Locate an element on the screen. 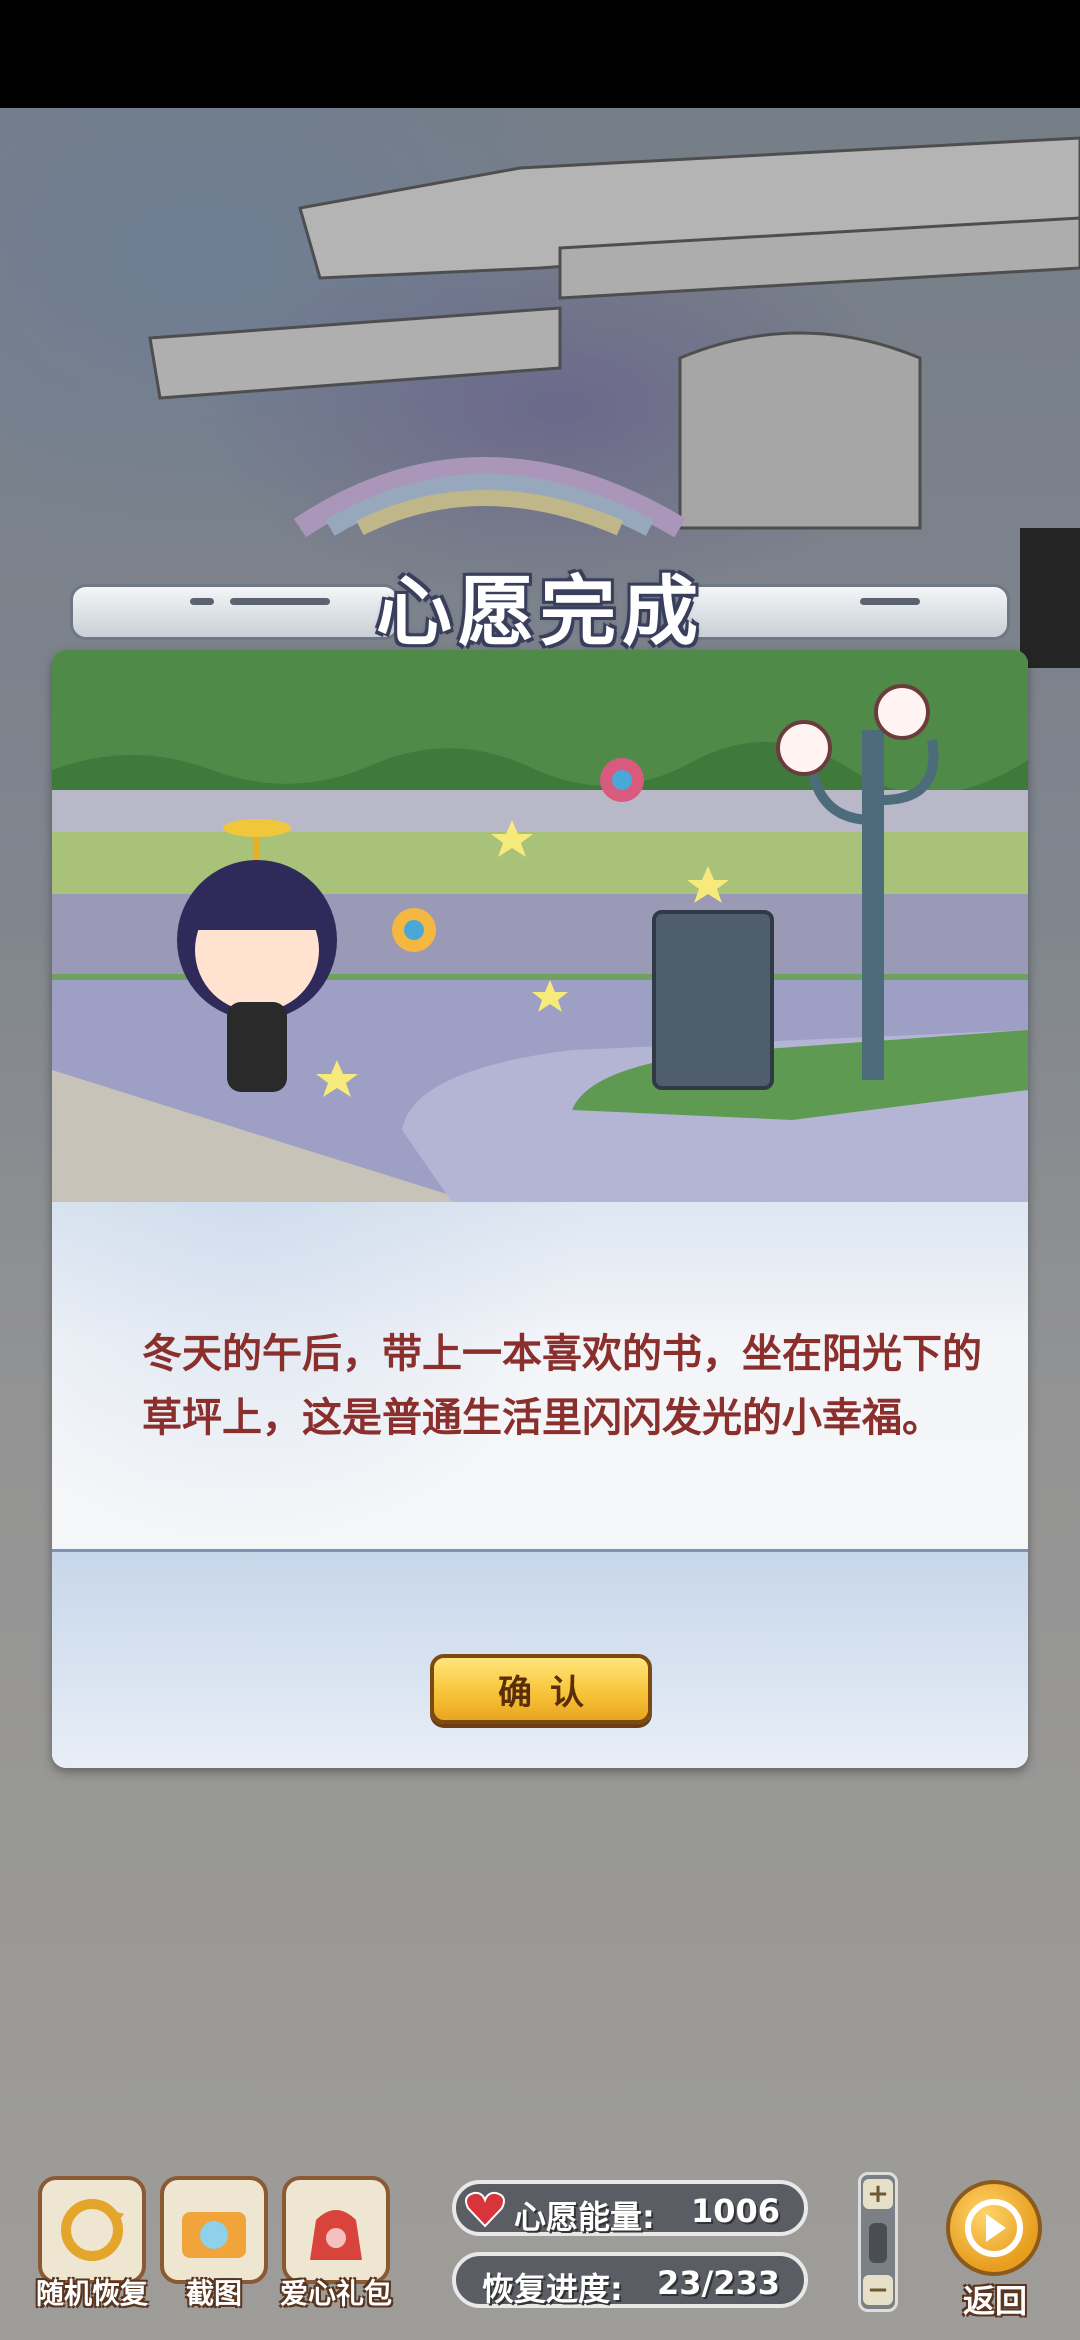  screenshot-button: 截图 is located at coordinates (214, 2244).